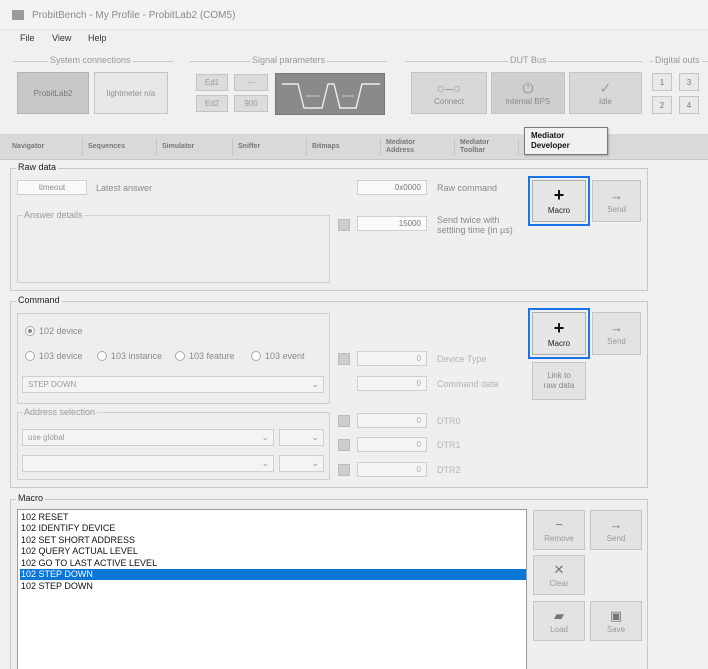 The width and height of the screenshot is (708, 669). I want to click on macro-send-button: → Send, so click(616, 530).